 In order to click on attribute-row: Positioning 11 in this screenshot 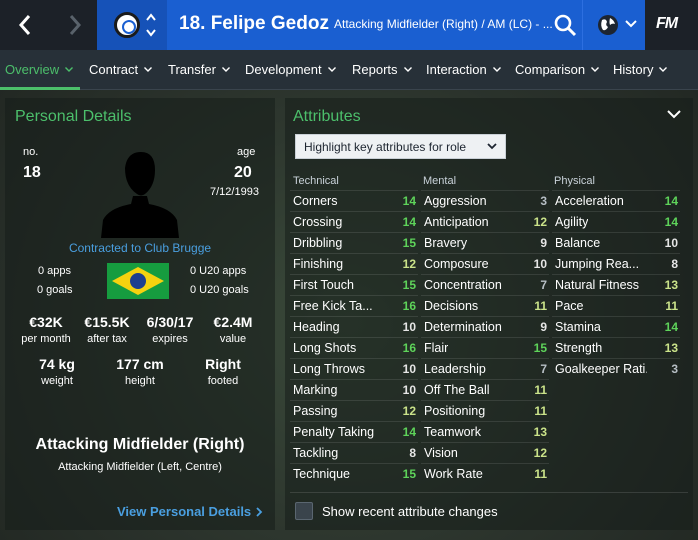, I will do `click(485, 410)`.